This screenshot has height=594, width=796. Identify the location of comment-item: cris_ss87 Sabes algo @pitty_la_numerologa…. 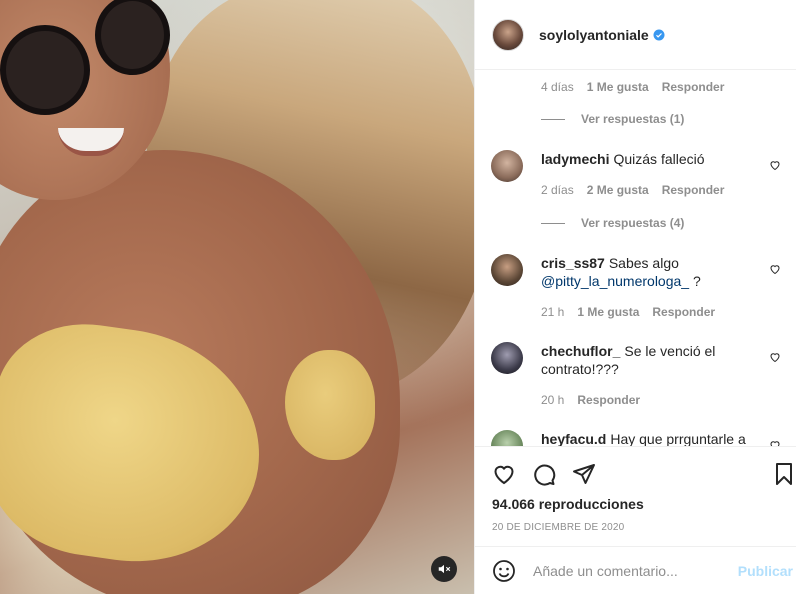
(636, 272).